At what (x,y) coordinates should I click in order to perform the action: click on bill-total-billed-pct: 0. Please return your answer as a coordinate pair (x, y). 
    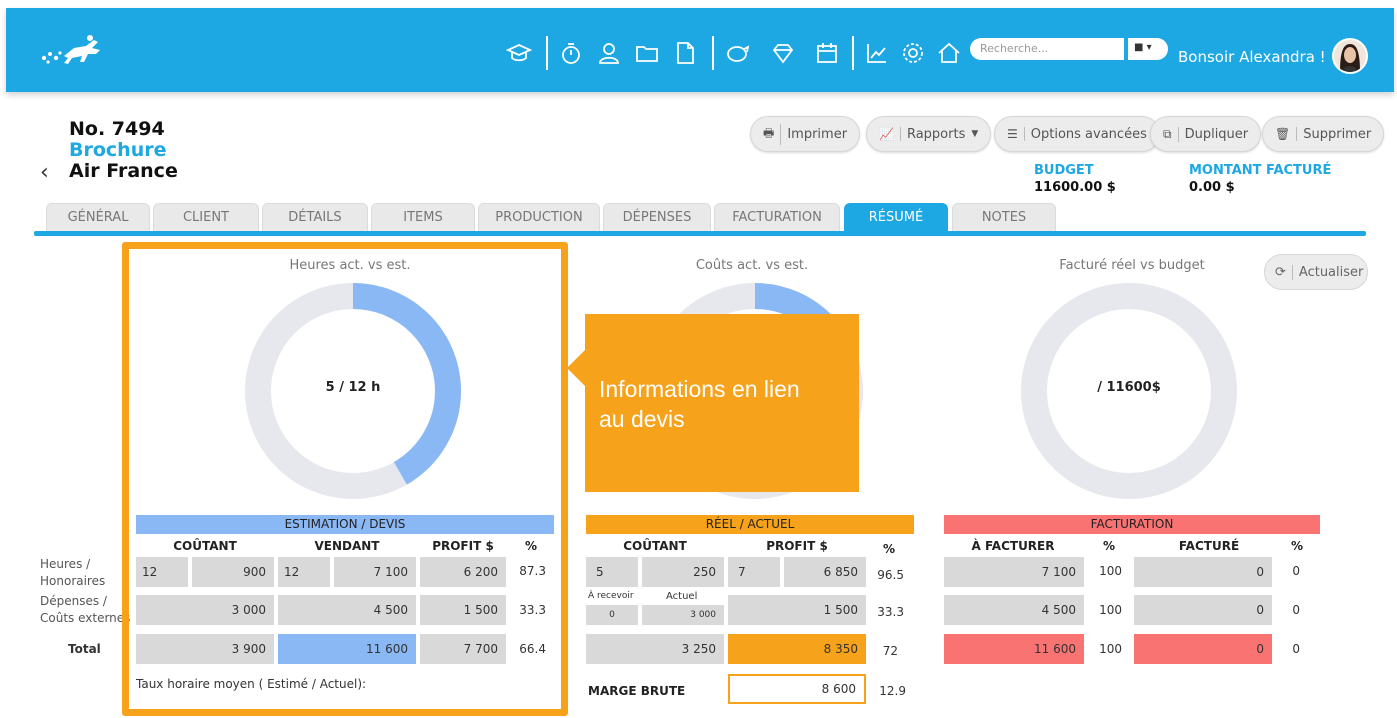
    Looking at the image, I should click on (1296, 649).